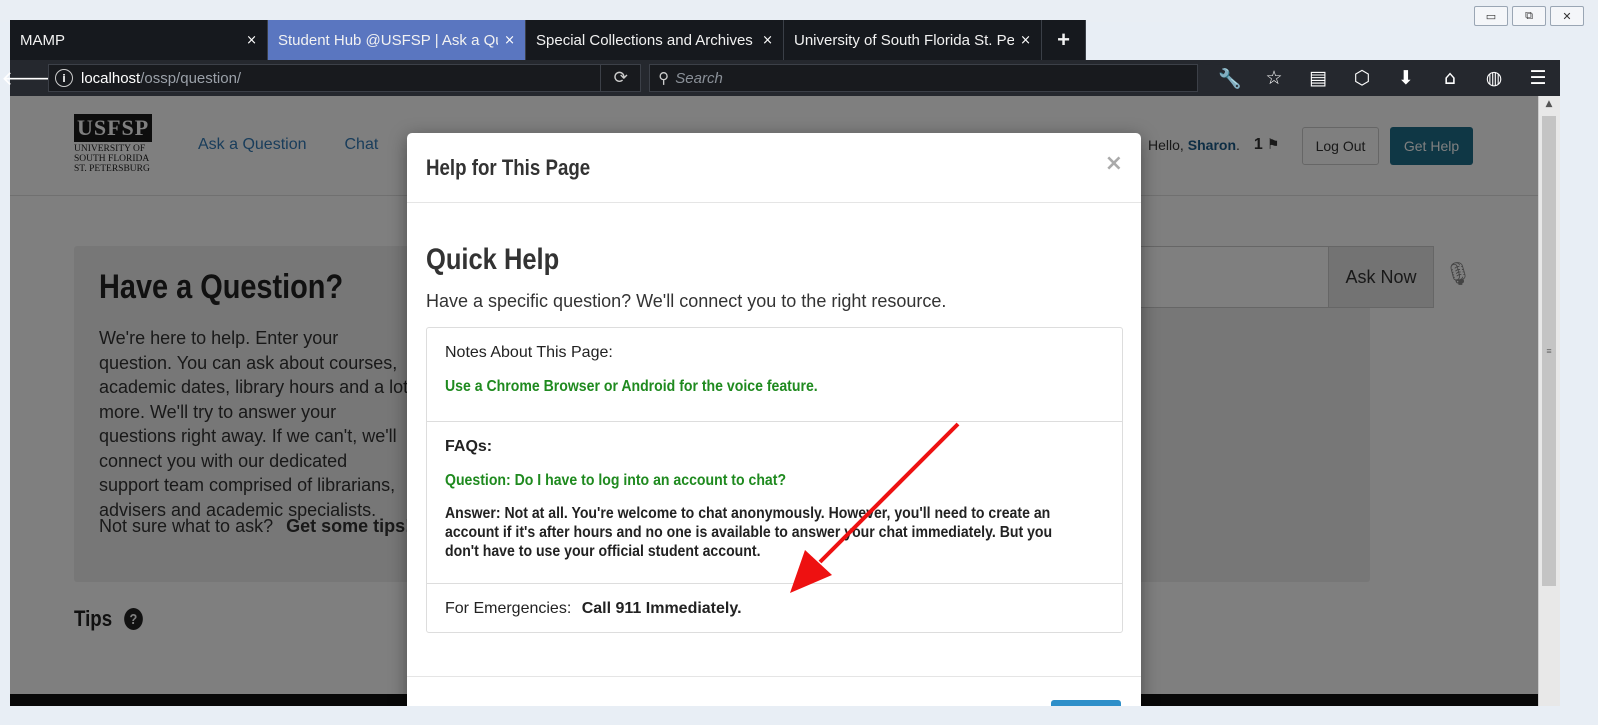  I want to click on info-icon: i, so click(64, 78).